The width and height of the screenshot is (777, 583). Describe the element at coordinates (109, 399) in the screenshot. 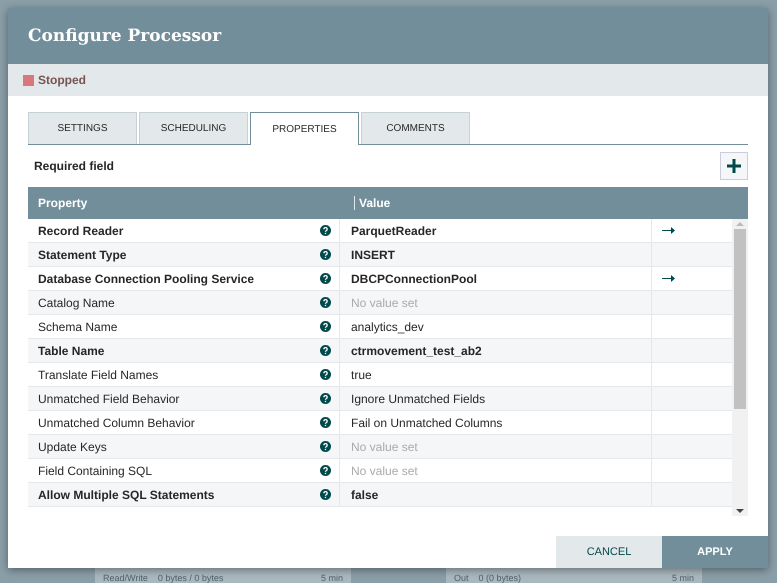

I see `property-name: Unmatched Field Behavior` at that location.